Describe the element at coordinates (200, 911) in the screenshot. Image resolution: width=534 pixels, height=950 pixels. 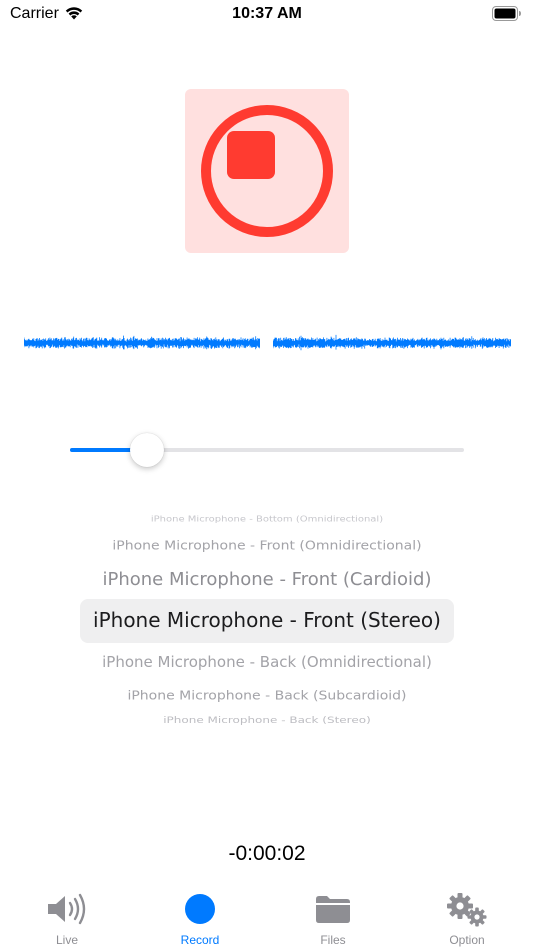
I see `record-dot-icon` at that location.